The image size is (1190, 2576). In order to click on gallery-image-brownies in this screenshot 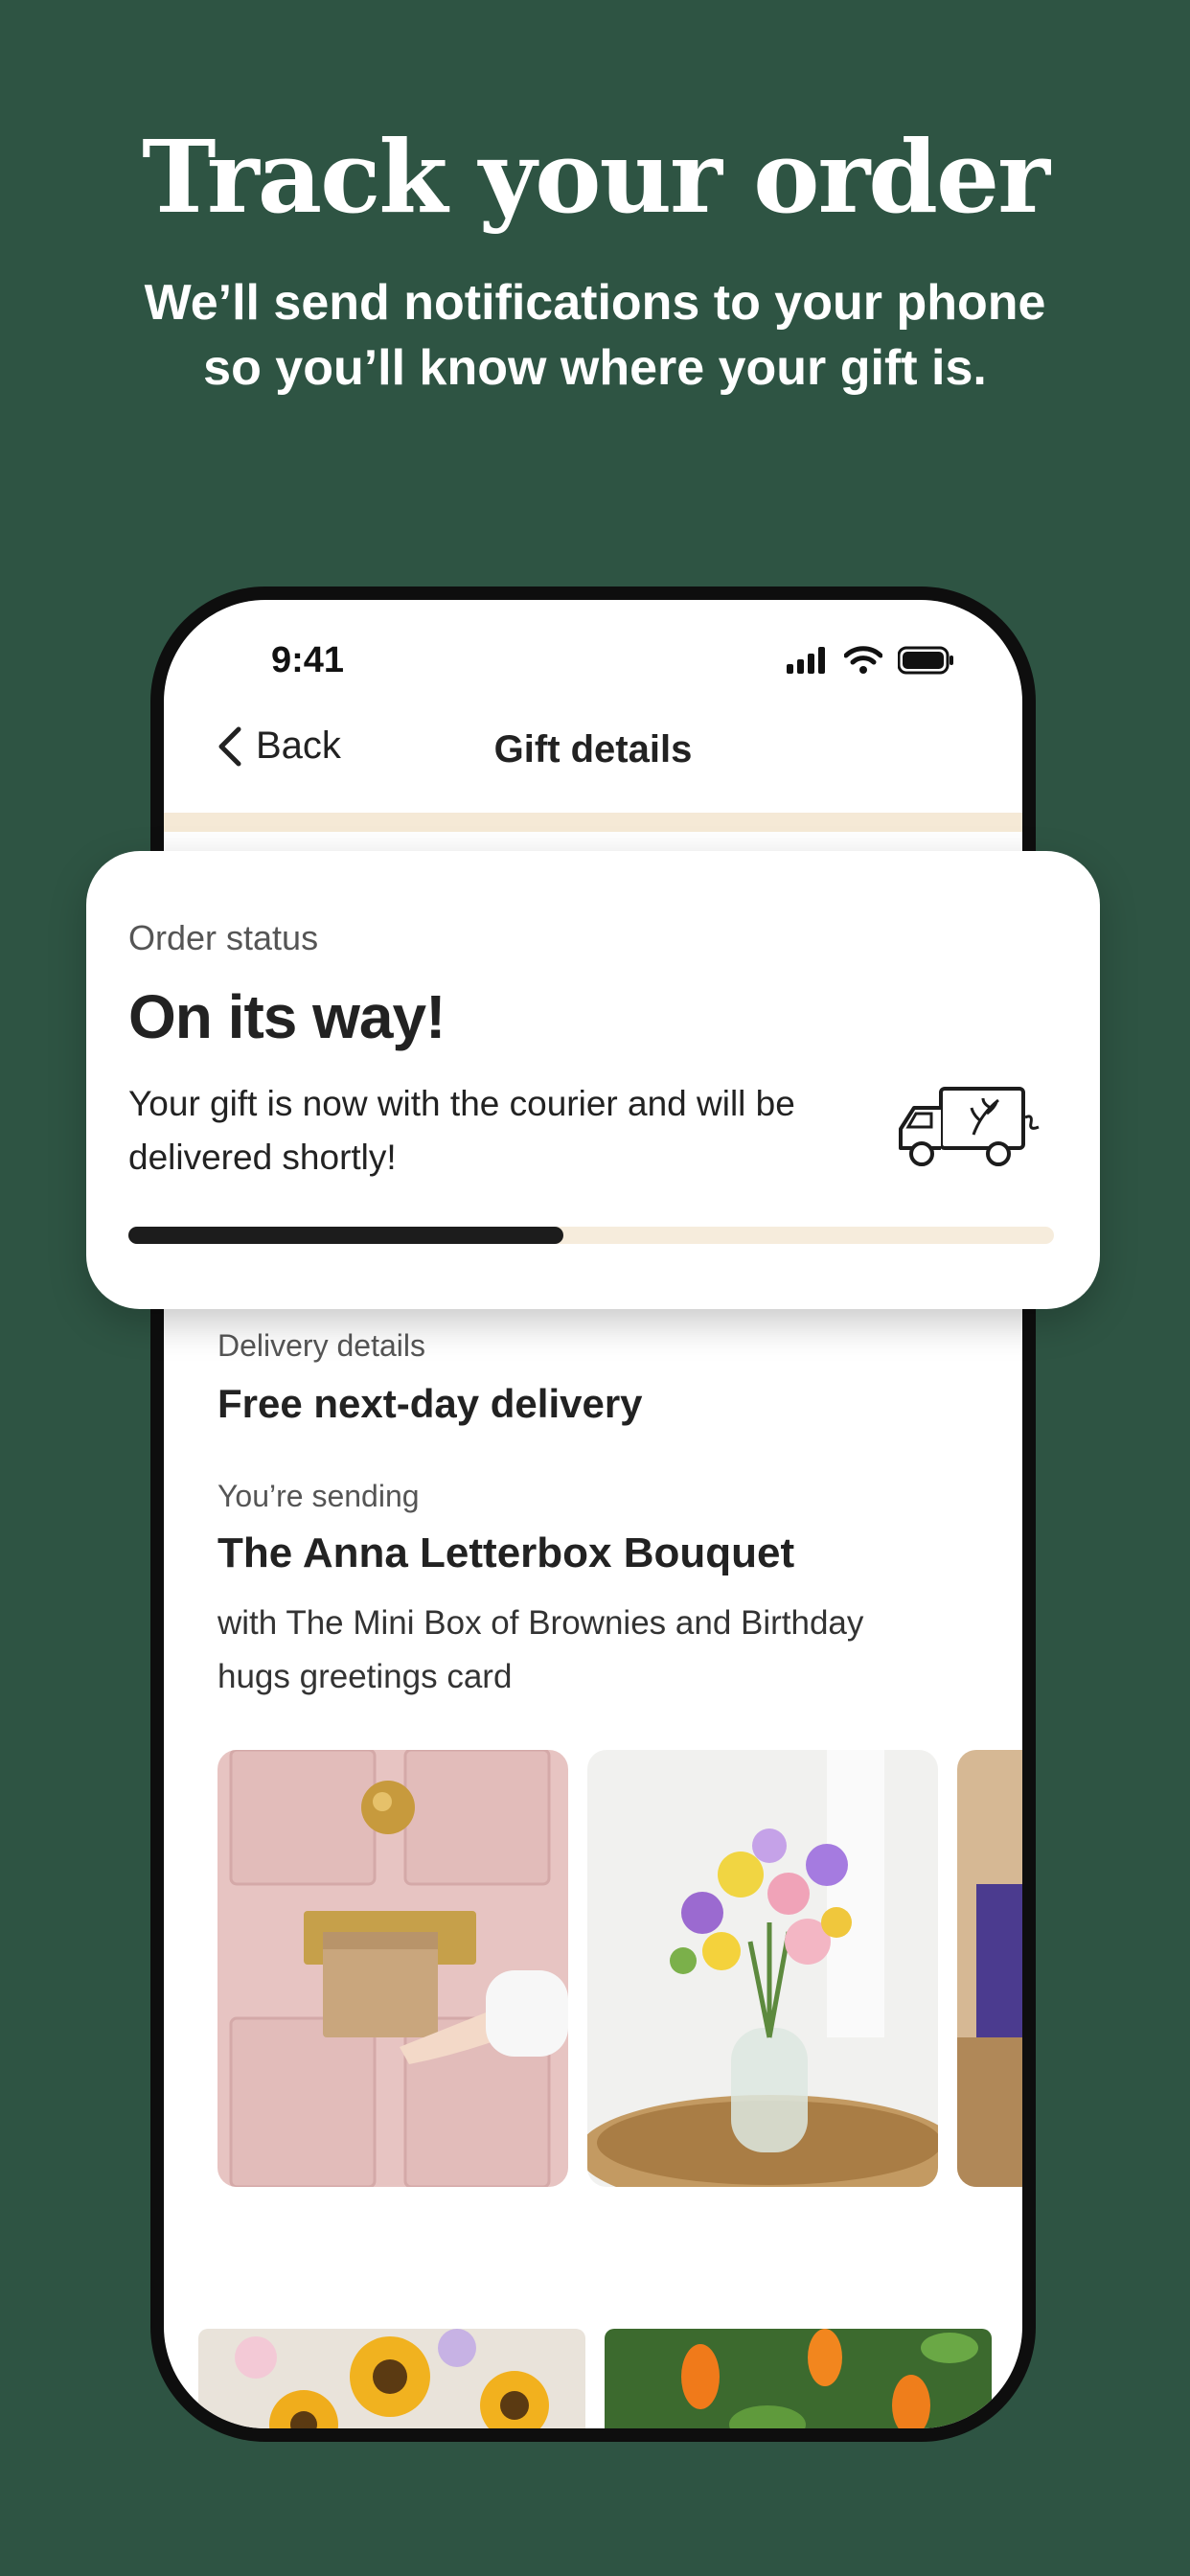, I will do `click(989, 1968)`.